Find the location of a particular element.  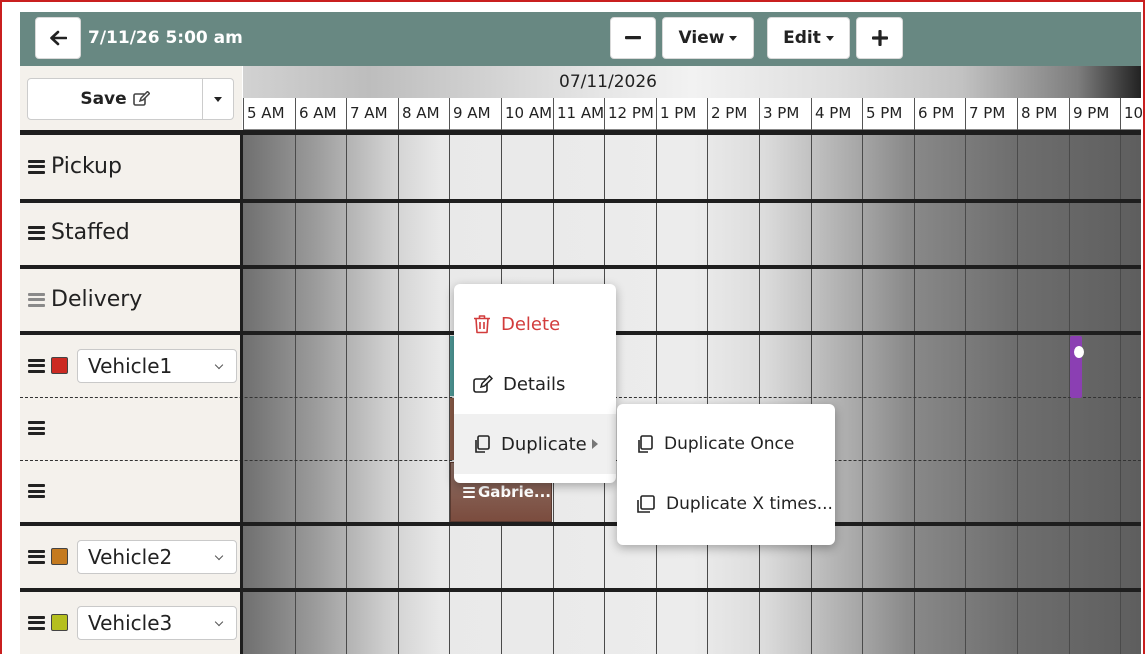

save-panel: Save is located at coordinates (131, 99).